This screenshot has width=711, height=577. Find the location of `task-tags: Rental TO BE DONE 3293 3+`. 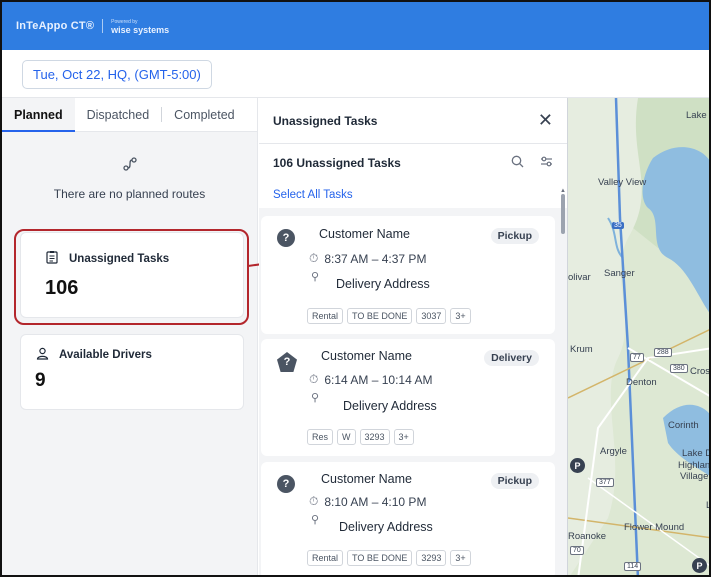

task-tags: Rental TO BE DONE 3293 3+ is located at coordinates (389, 558).